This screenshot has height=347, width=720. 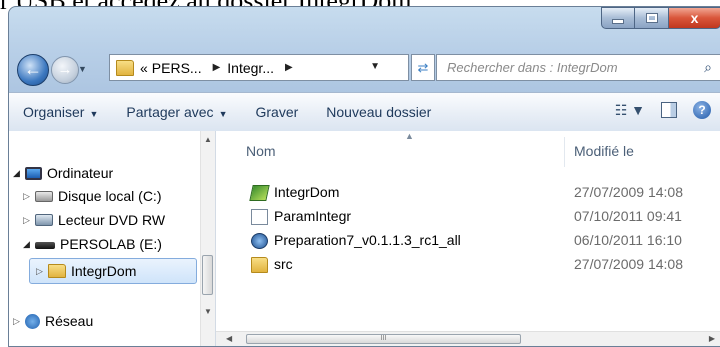 What do you see at coordinates (409, 136) in the screenshot?
I see `sort-ascending-icon: ▲` at bounding box center [409, 136].